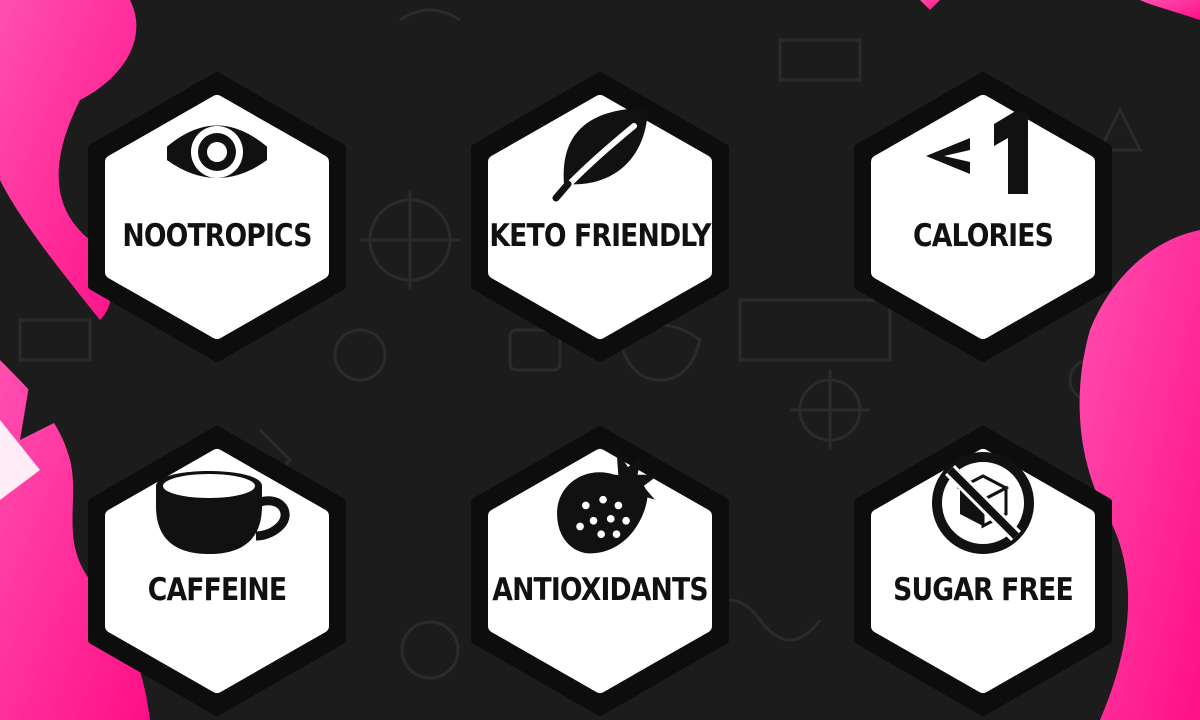  Describe the element at coordinates (217, 151) in the screenshot. I see `eye-icon` at that location.